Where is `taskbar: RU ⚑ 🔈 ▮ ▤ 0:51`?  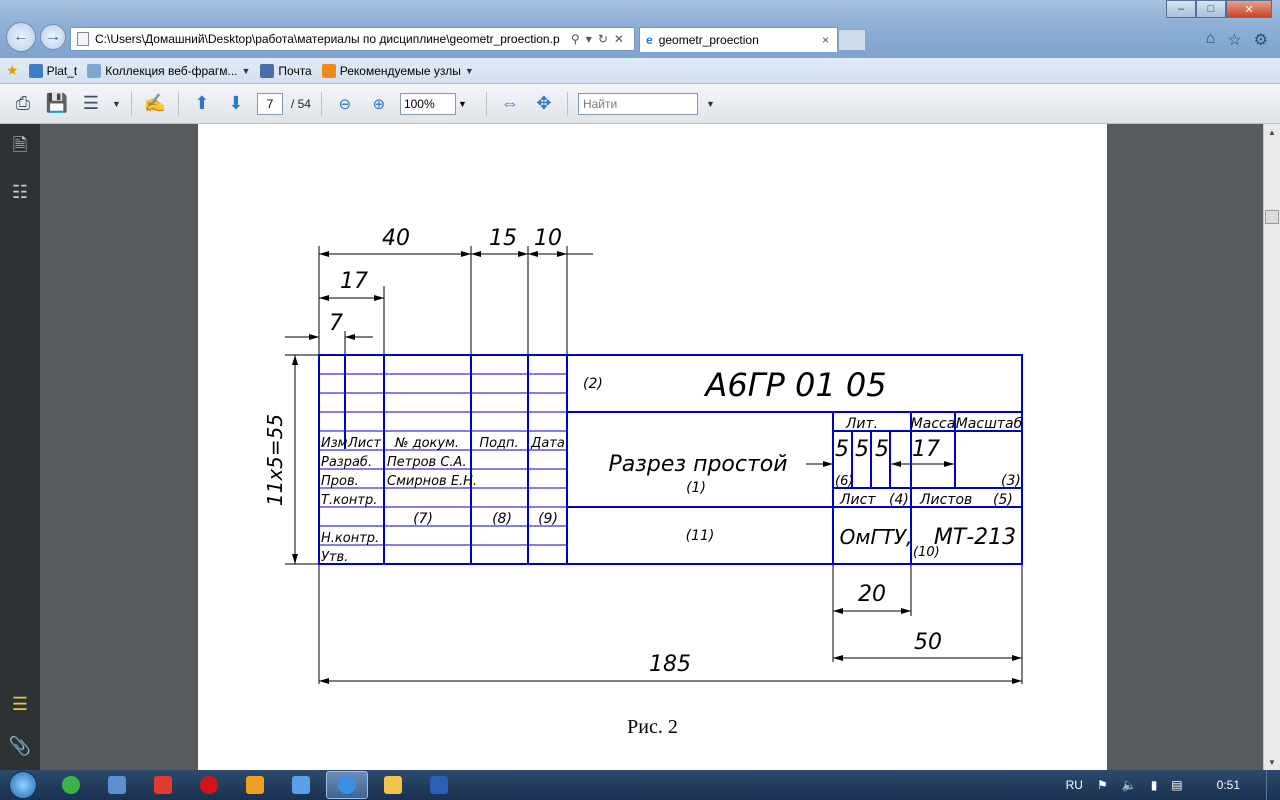 taskbar: RU ⚑ 🔈 ▮ ▤ 0:51 is located at coordinates (640, 785).